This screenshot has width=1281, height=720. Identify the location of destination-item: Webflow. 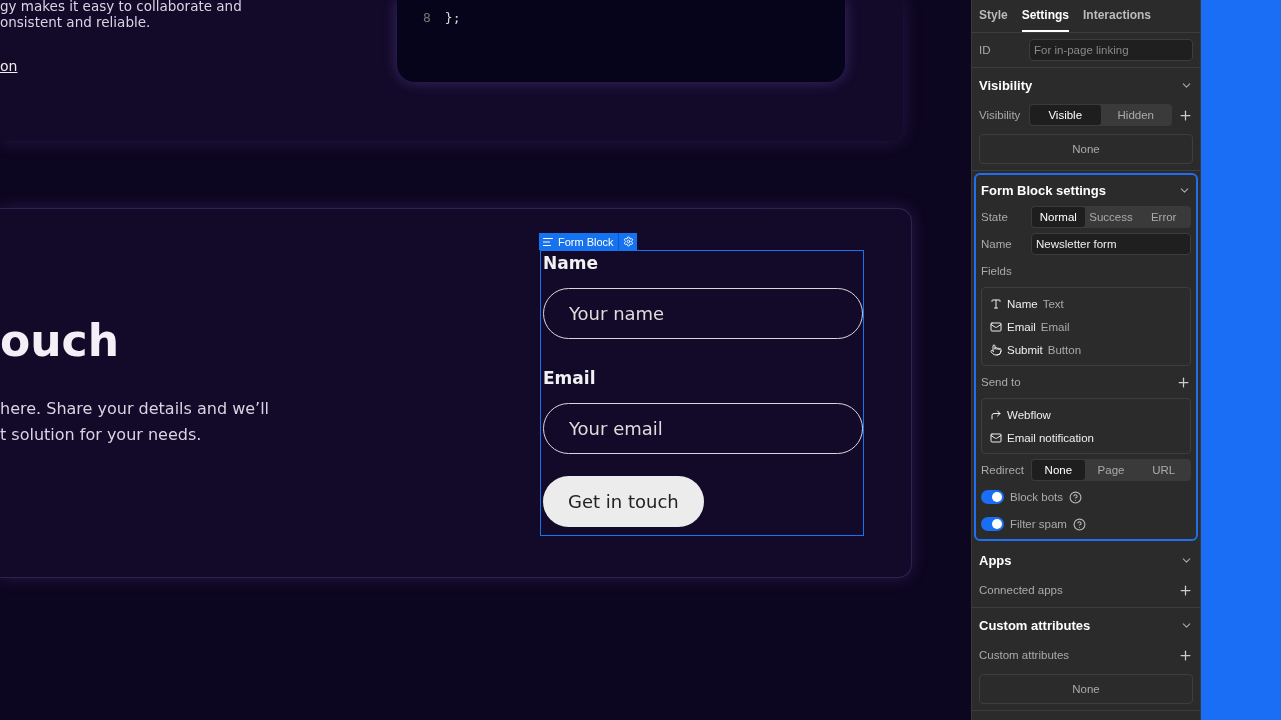
(1086, 414).